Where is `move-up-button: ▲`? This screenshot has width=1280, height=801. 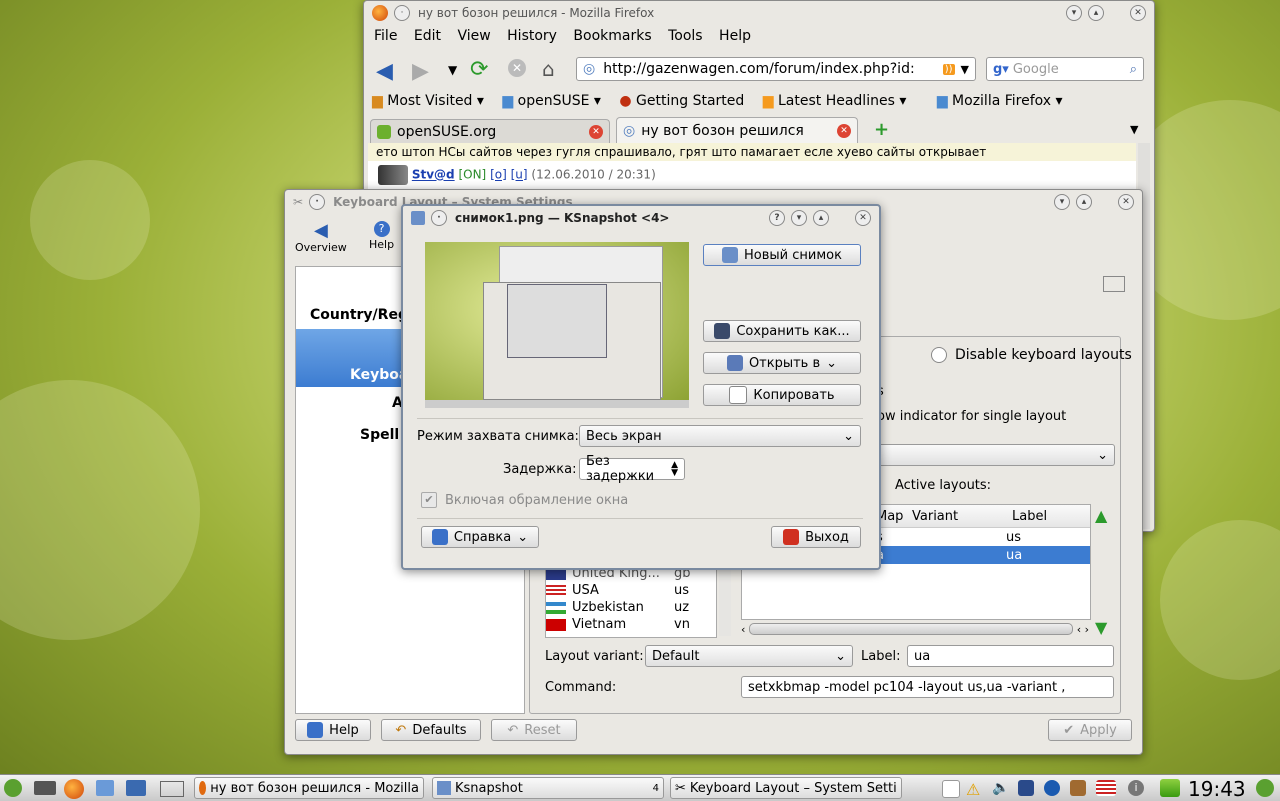
move-up-button: ▲ is located at coordinates (1101, 515).